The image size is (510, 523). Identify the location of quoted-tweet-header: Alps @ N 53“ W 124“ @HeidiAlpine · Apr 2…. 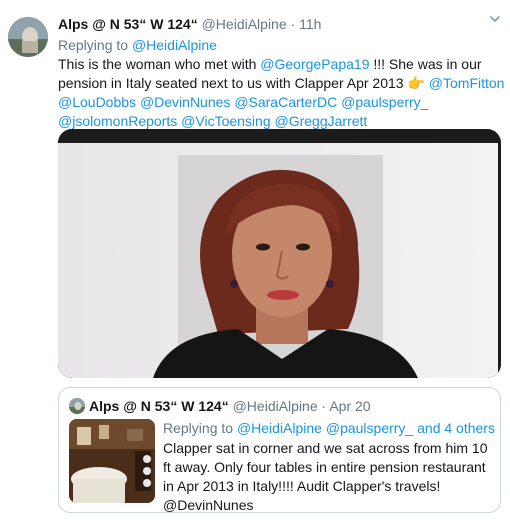
(230, 406).